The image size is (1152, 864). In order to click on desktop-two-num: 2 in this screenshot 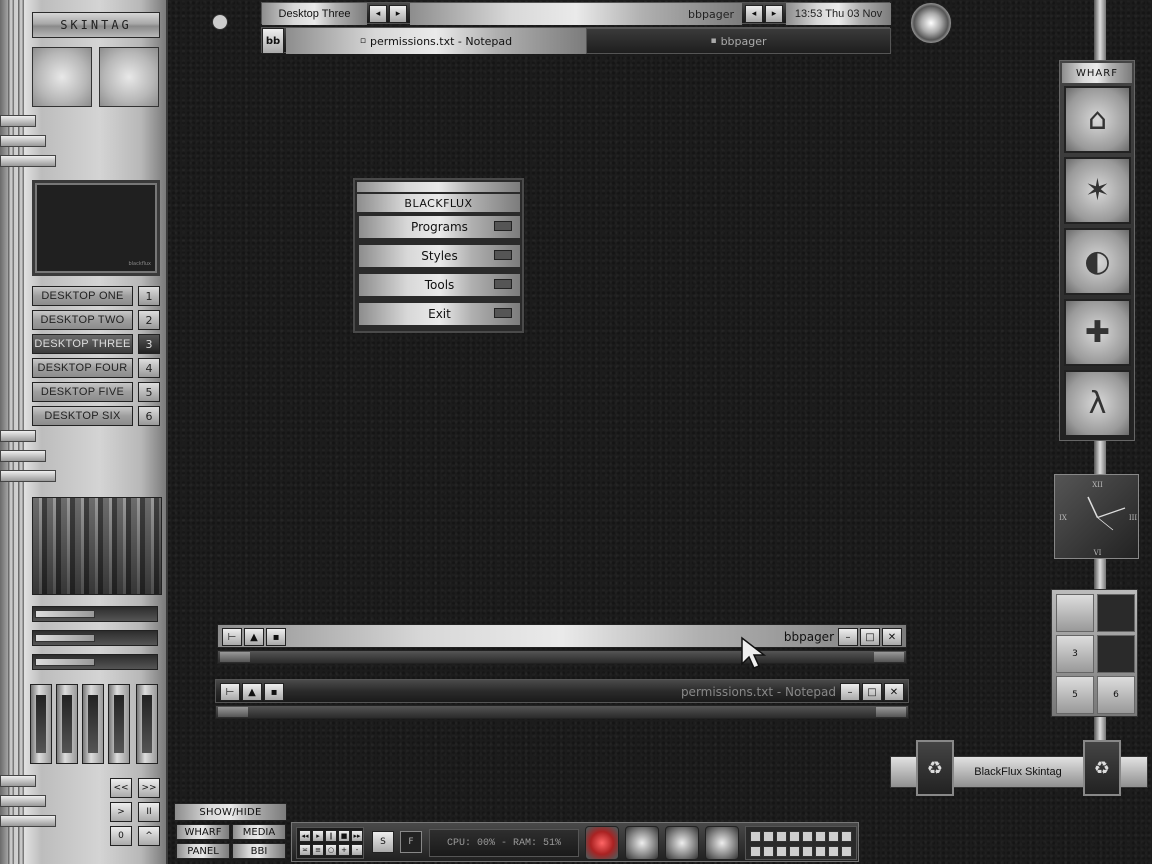, I will do `click(149, 320)`.